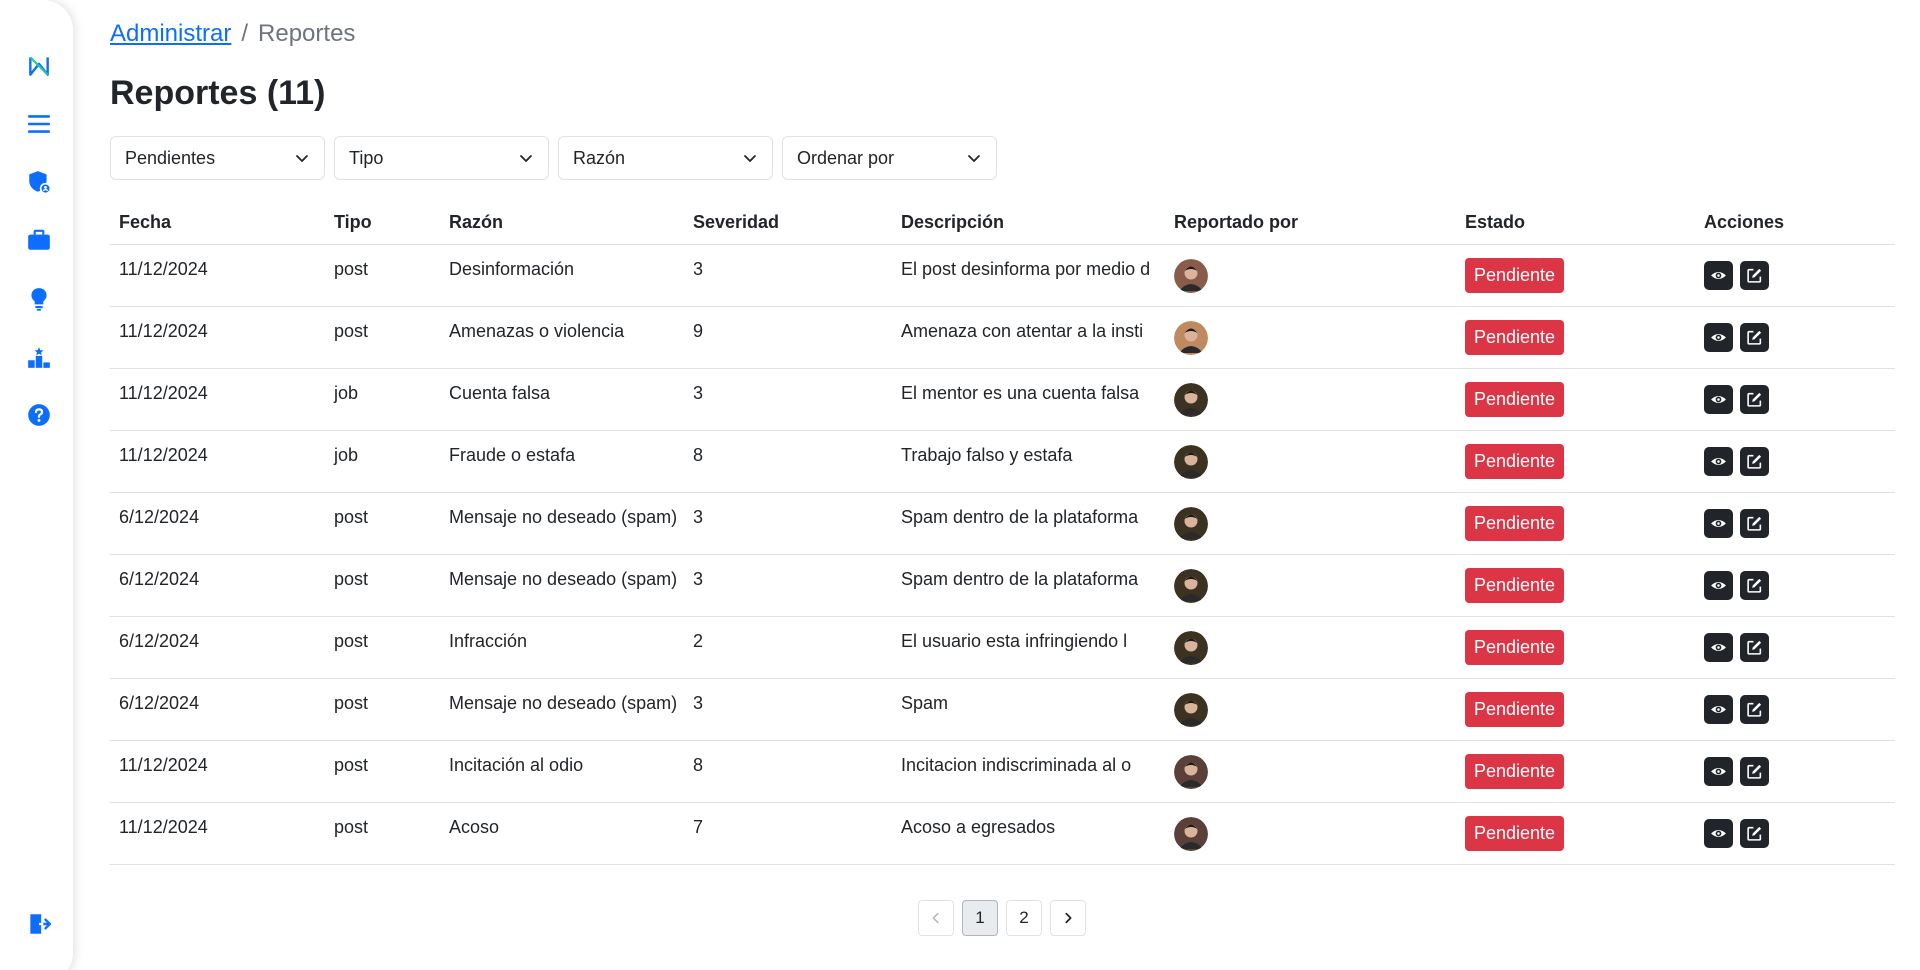 The image size is (1920, 970). I want to click on briefcase-icon, so click(39, 240).